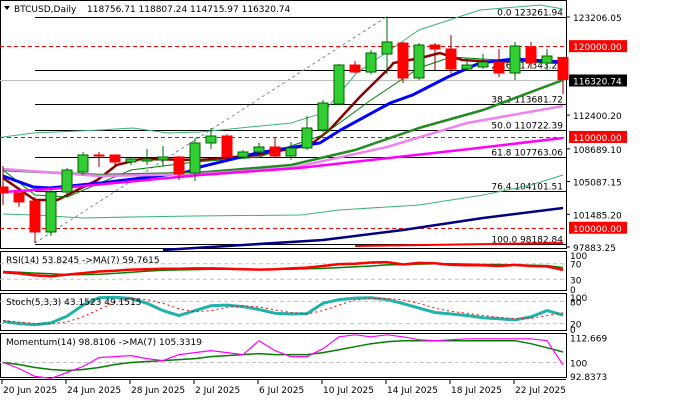 The image size is (700, 400). Describe the element at coordinates (94, 391) in the screenshot. I see `date-label: 24 Jun 2025` at that location.